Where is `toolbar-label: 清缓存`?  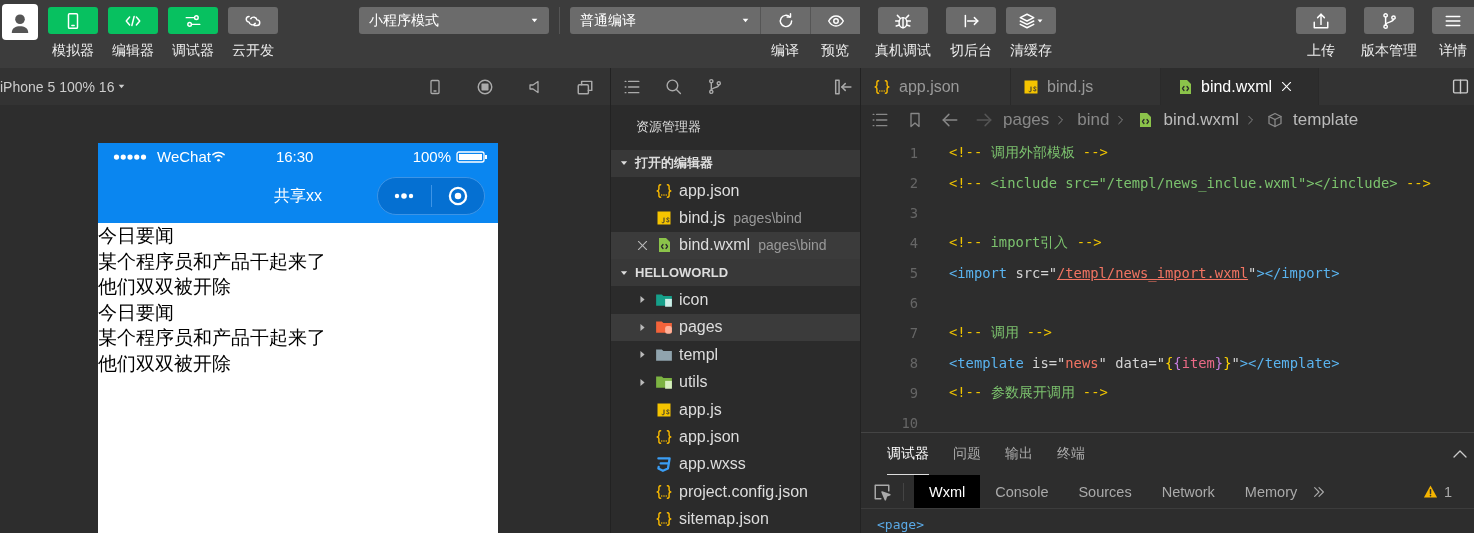
toolbar-label: 清缓存 is located at coordinates (1031, 51).